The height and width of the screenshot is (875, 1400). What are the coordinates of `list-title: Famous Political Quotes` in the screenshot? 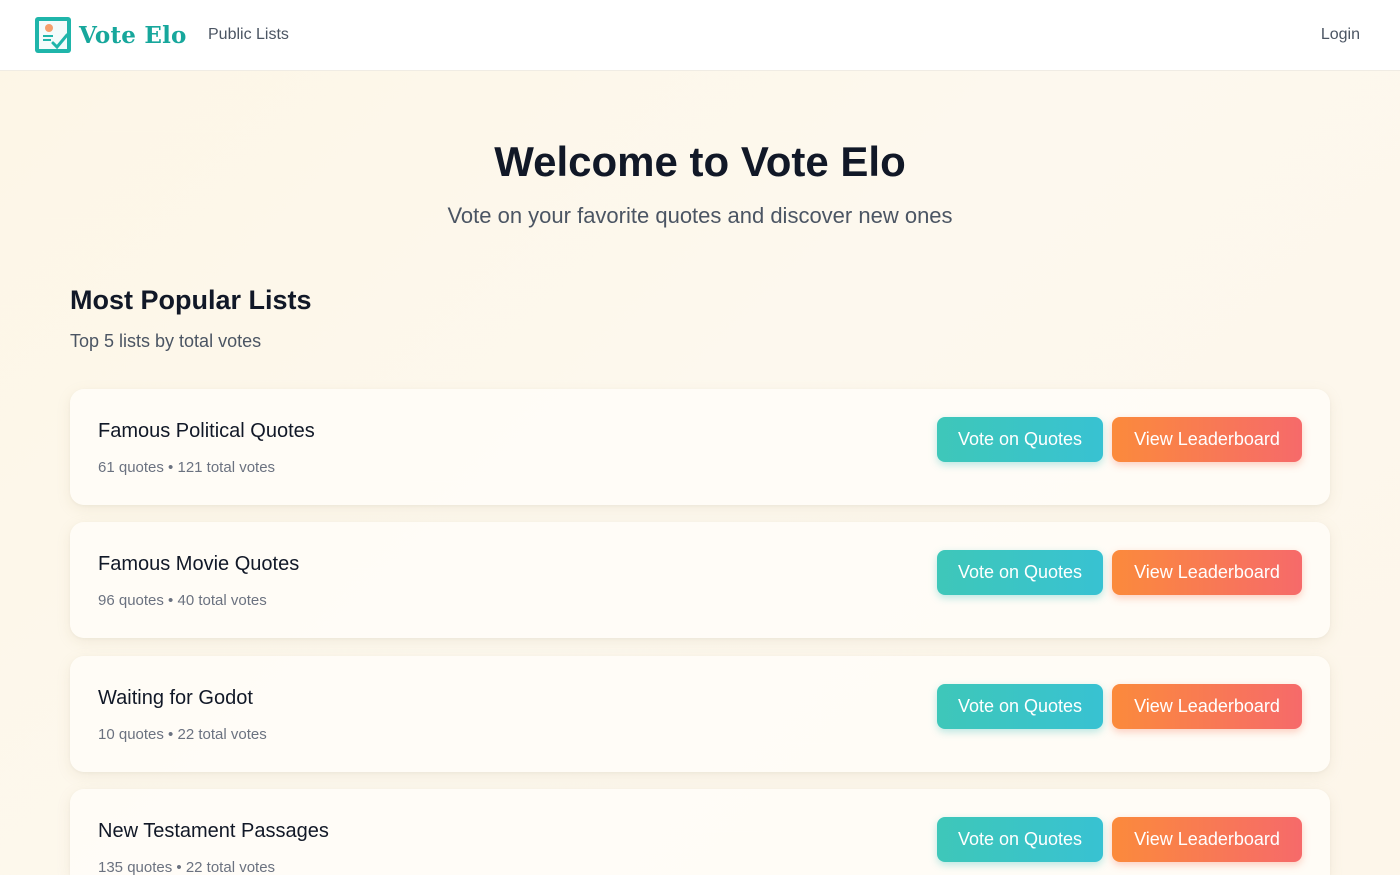 It's located at (206, 431).